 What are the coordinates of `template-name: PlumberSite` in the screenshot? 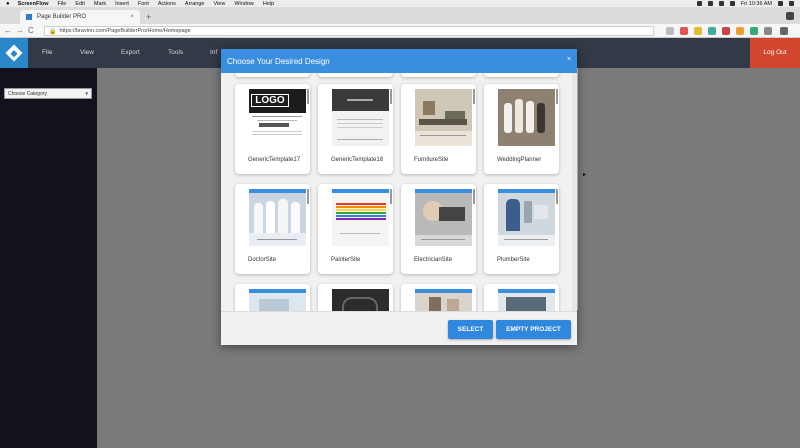 It's located at (513, 260).